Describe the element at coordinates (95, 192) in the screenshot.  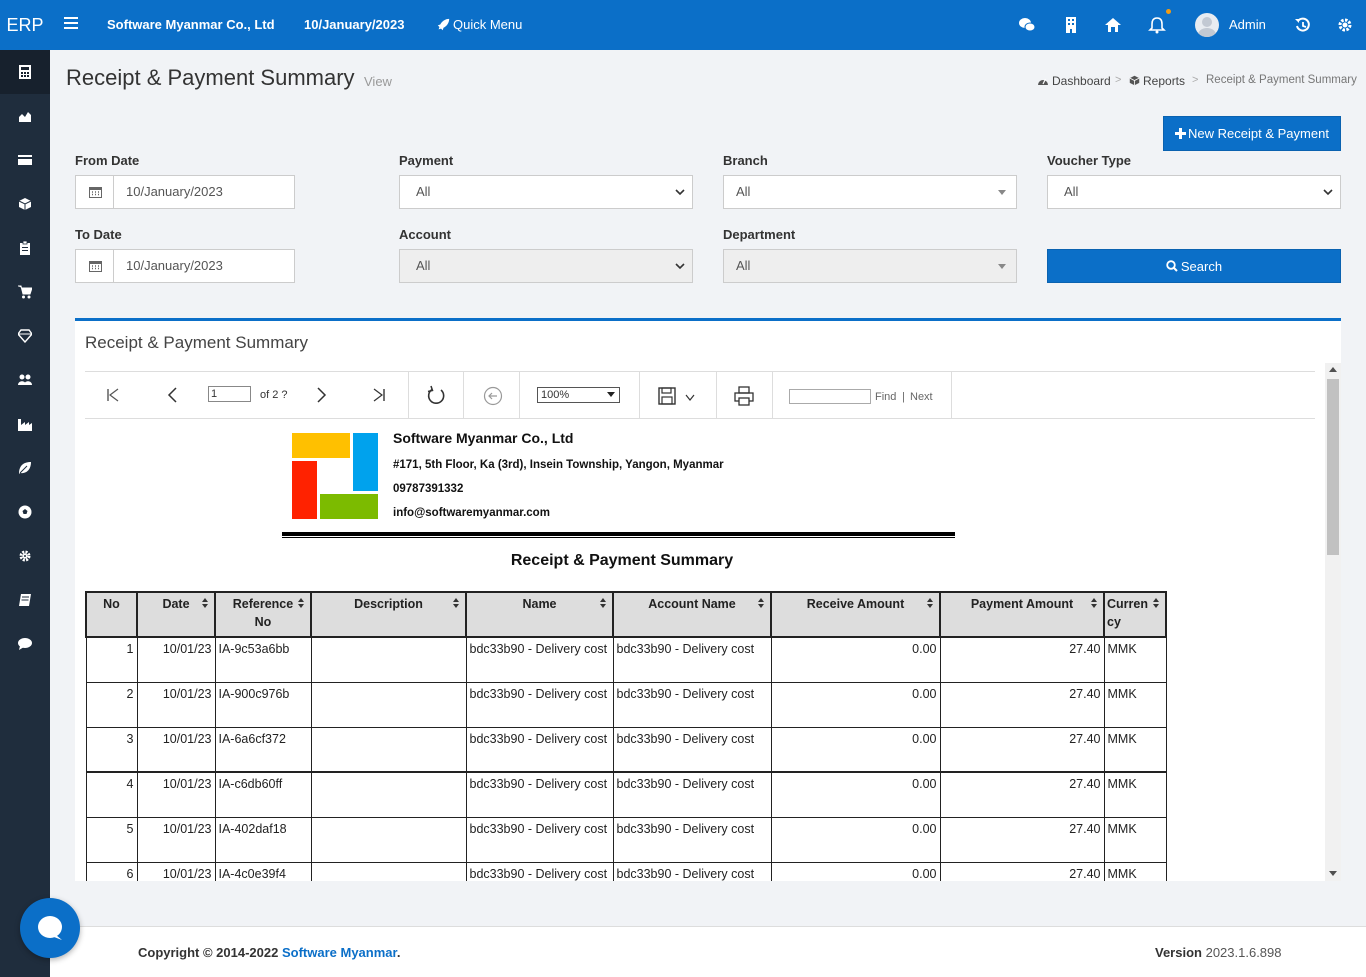
I see `from-date-addon` at that location.